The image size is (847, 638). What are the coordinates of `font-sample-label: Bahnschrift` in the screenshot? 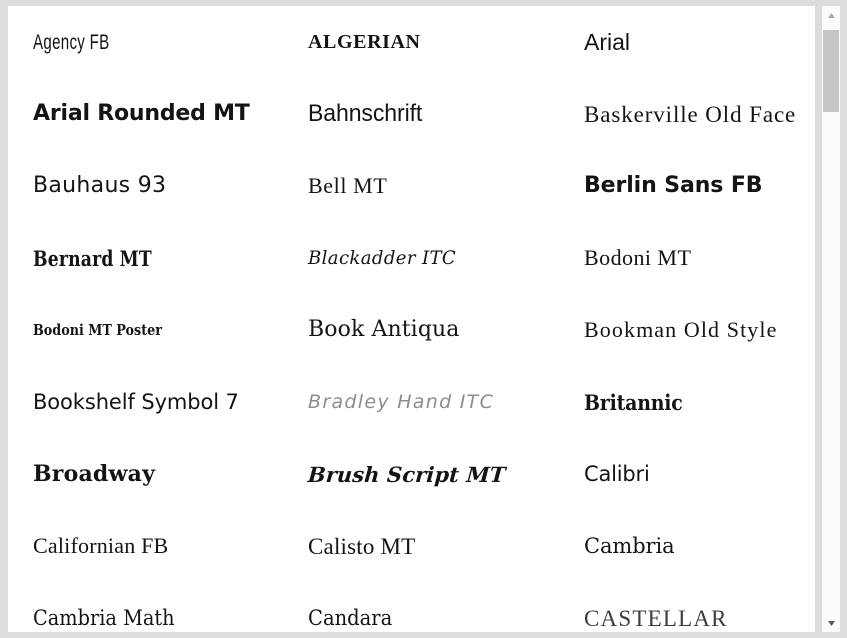 It's located at (365, 113).